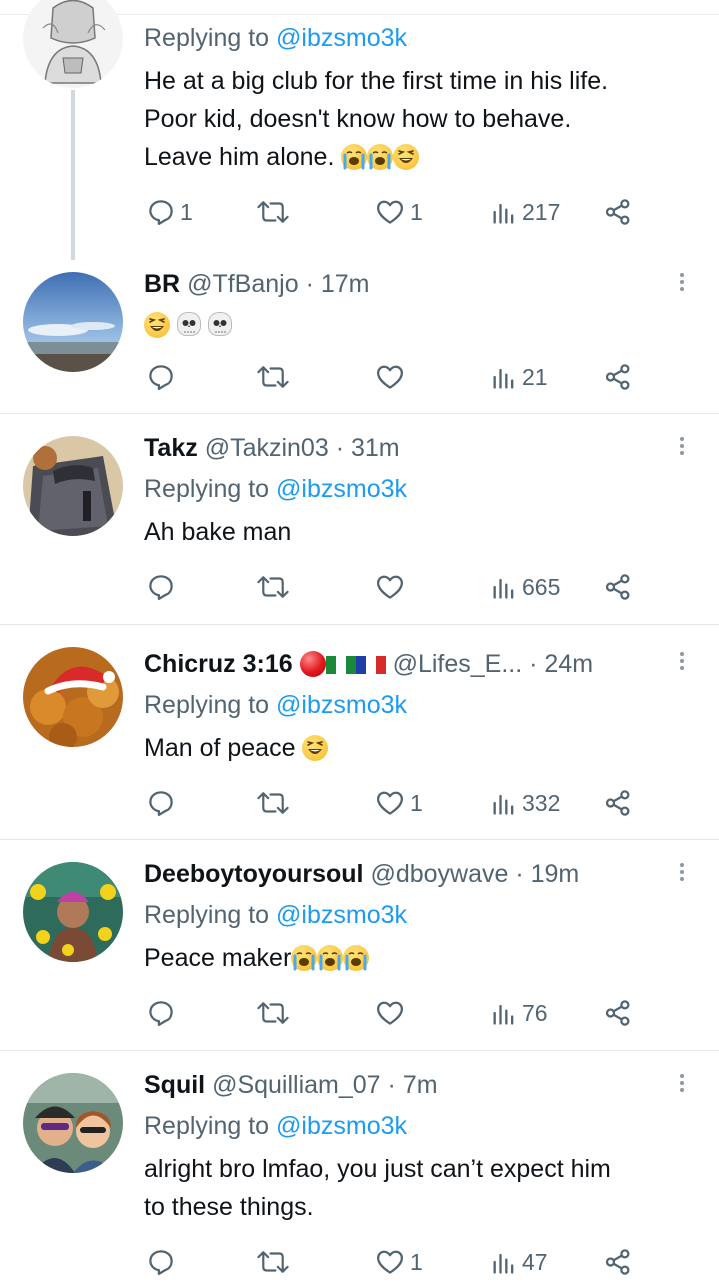 This screenshot has width=719, height=1284. I want to click on action-bar: 1 332, so click(394, 803).